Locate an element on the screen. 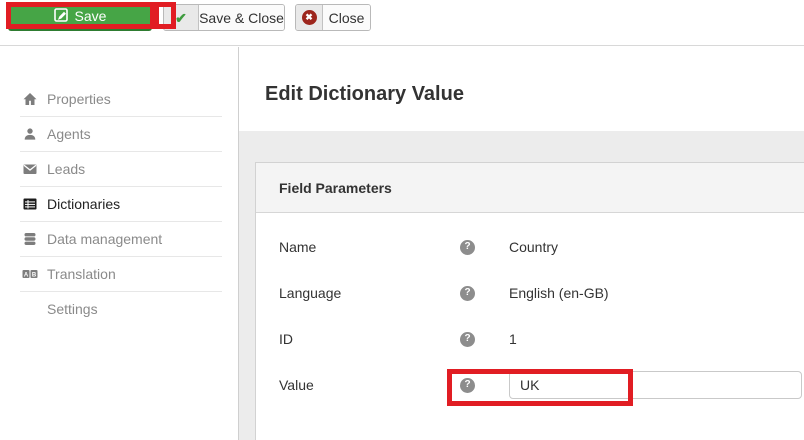 The height and width of the screenshot is (440, 804). save-and-close-label: Save & Close is located at coordinates (241, 17).